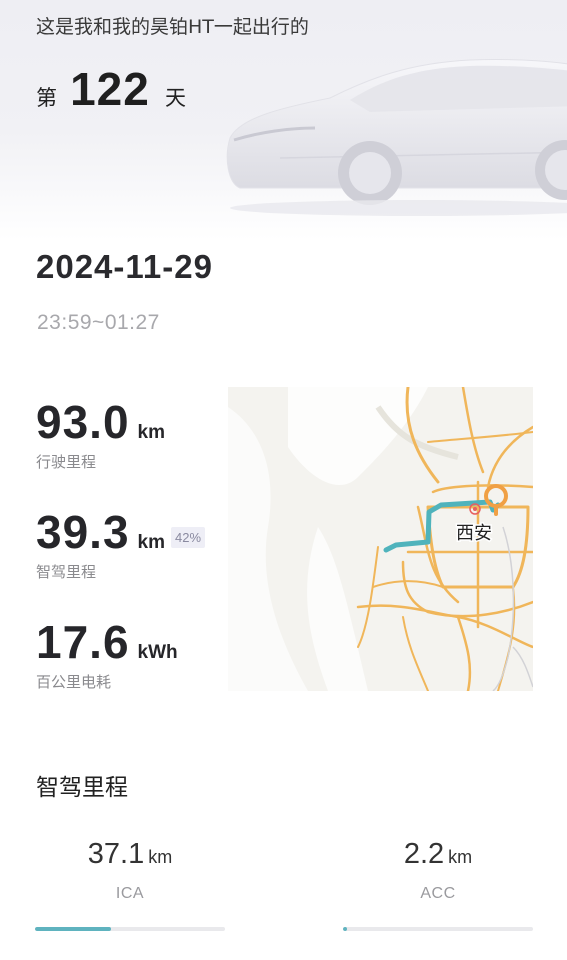 The height and width of the screenshot is (960, 567). I want to click on consumption-value: 17.6, so click(83, 642).